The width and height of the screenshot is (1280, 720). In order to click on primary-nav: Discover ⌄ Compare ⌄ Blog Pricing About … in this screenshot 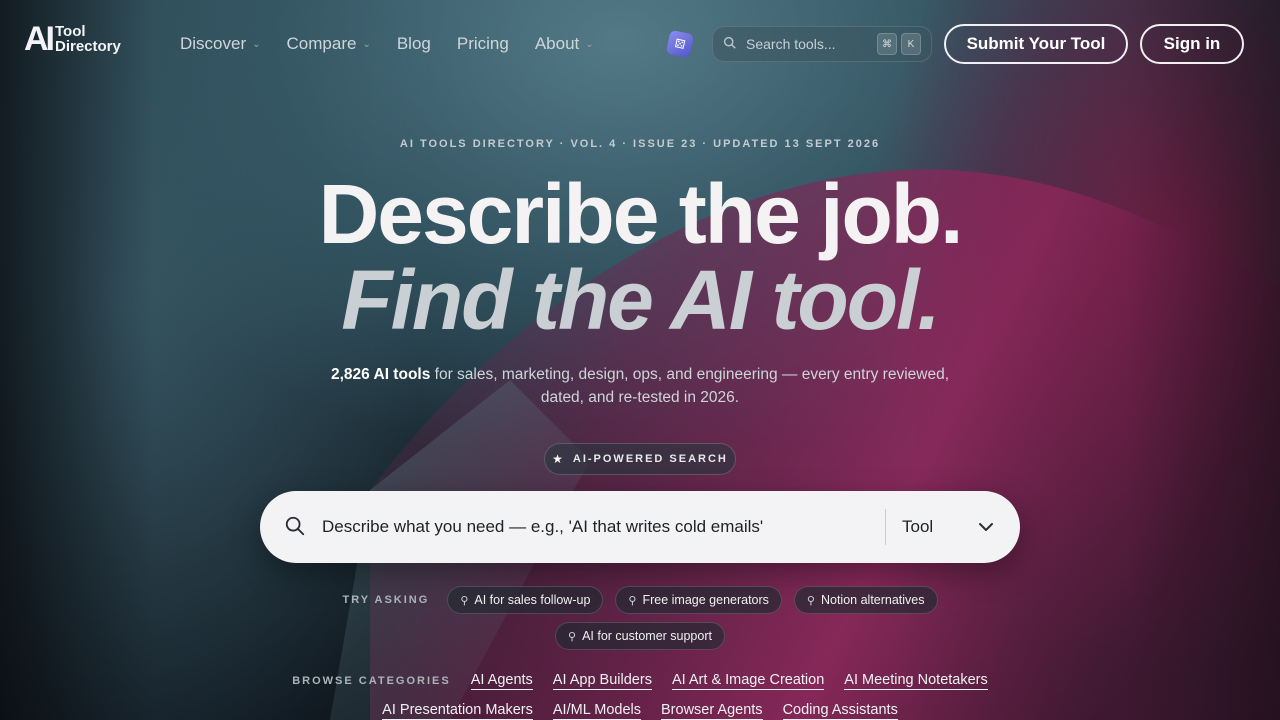, I will do `click(387, 44)`.